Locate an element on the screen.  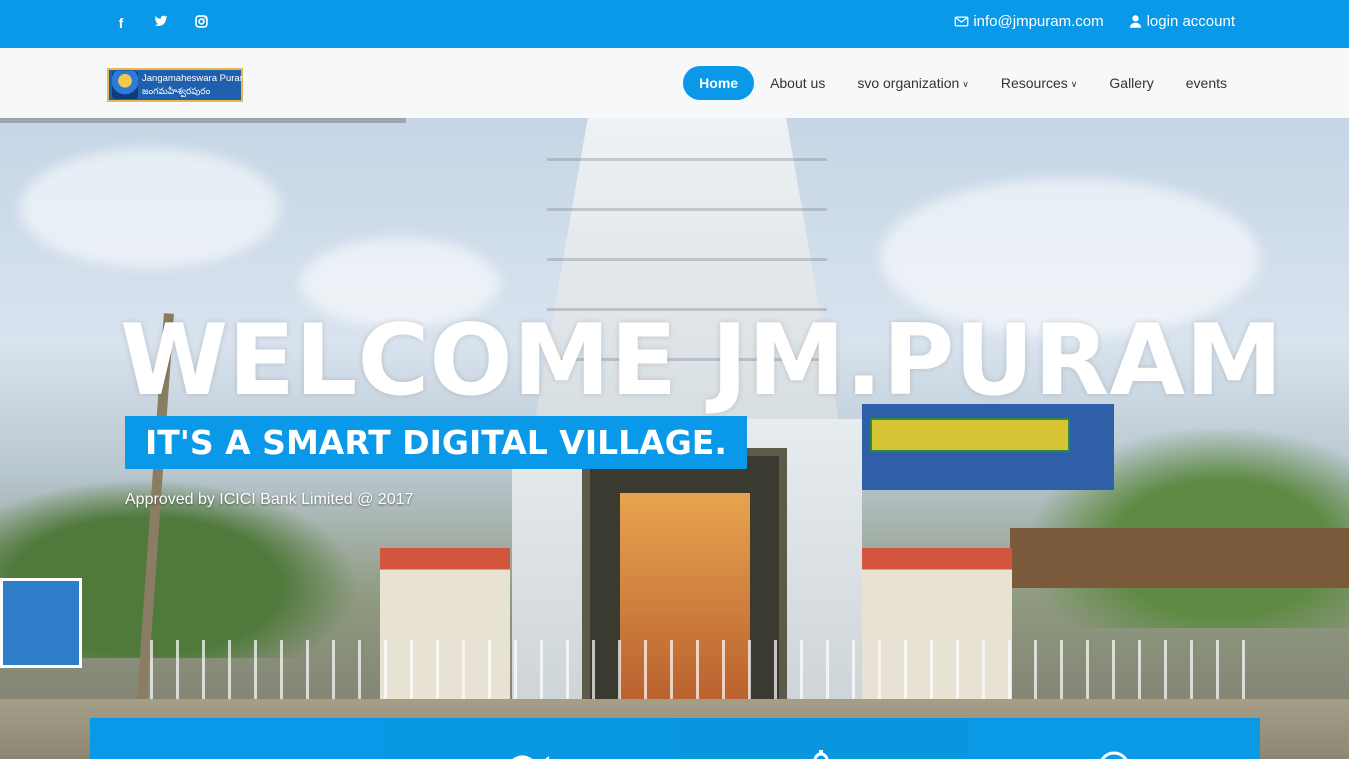
email-text: info@jmpuram.com is located at coordinates (1038, 21).